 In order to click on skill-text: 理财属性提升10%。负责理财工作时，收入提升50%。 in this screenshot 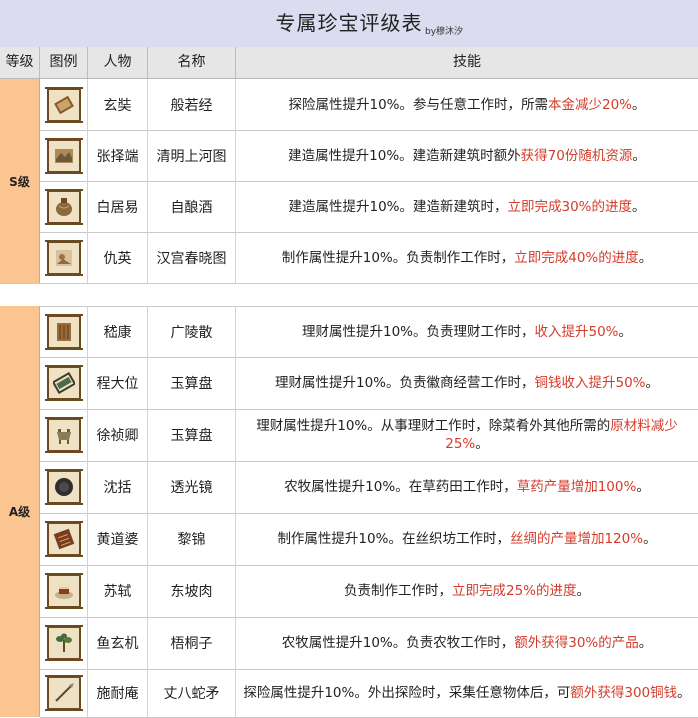, I will do `click(467, 332)`.